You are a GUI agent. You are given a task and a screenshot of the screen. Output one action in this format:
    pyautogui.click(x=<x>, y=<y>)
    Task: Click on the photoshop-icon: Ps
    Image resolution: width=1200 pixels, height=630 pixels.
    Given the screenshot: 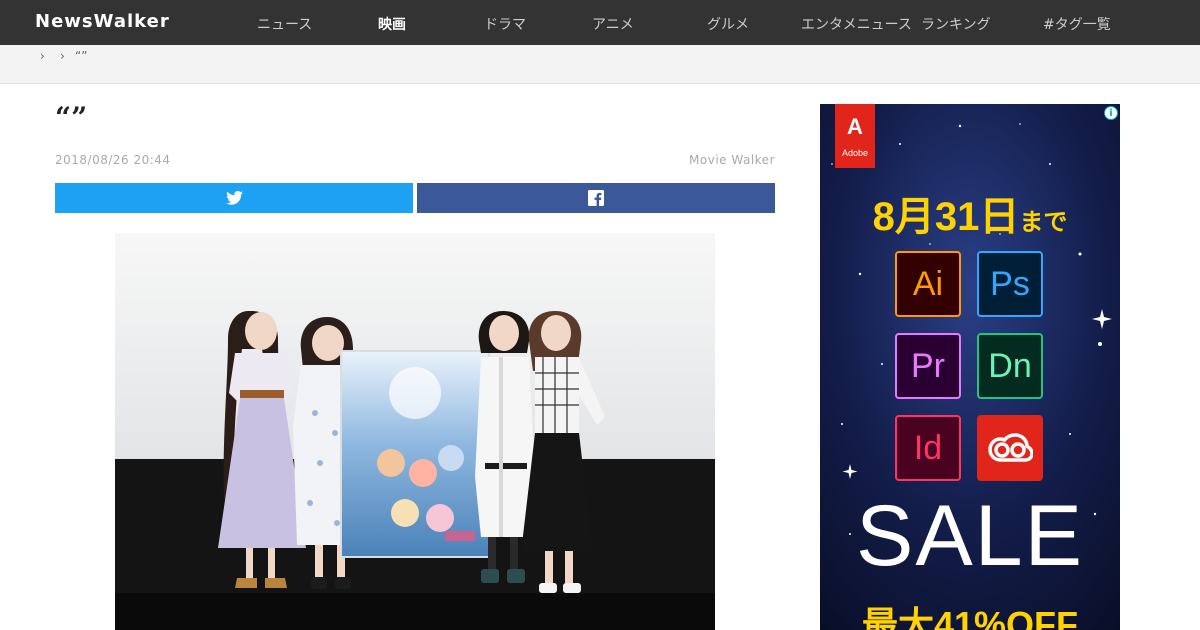 What is the action you would take?
    pyautogui.click(x=1010, y=284)
    